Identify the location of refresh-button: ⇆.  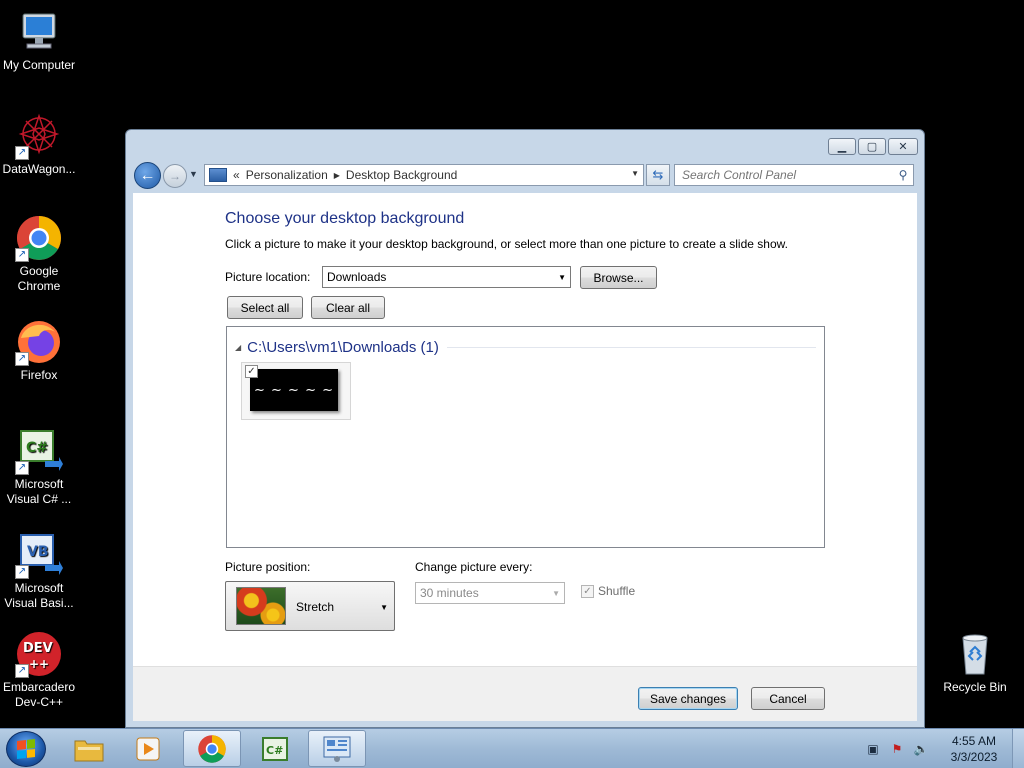
(658, 175).